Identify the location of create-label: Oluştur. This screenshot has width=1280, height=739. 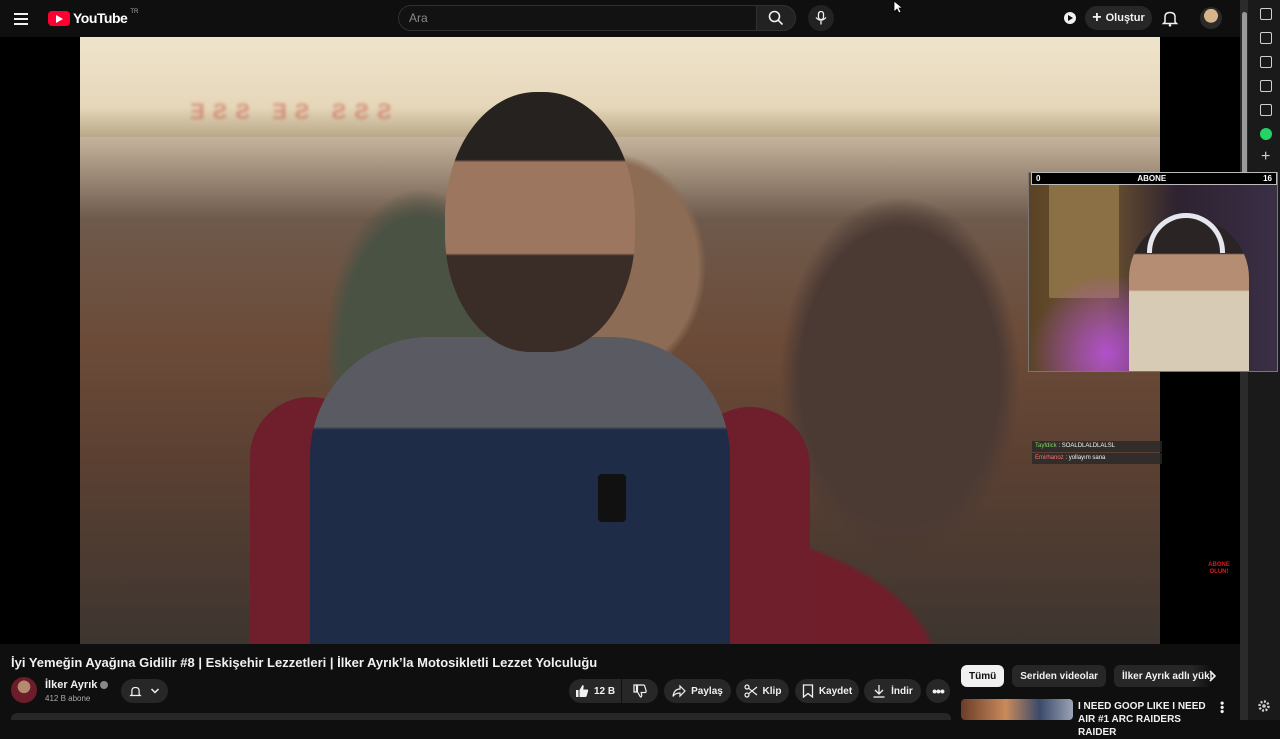
(1125, 18).